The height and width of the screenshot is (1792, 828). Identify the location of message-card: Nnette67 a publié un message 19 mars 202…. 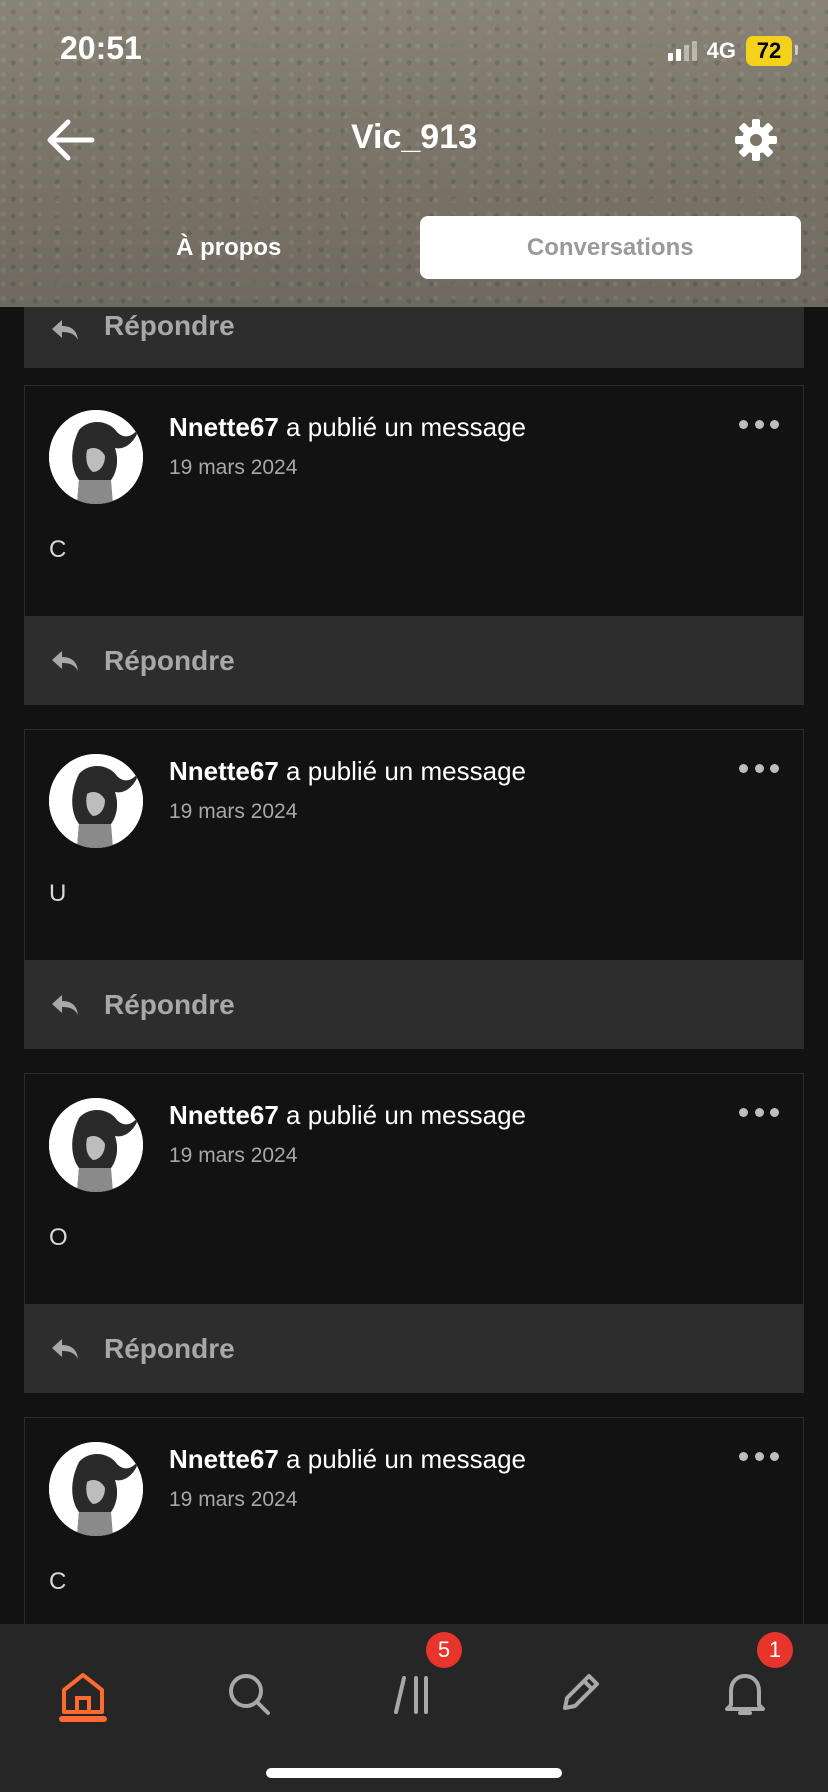
(414, 1520).